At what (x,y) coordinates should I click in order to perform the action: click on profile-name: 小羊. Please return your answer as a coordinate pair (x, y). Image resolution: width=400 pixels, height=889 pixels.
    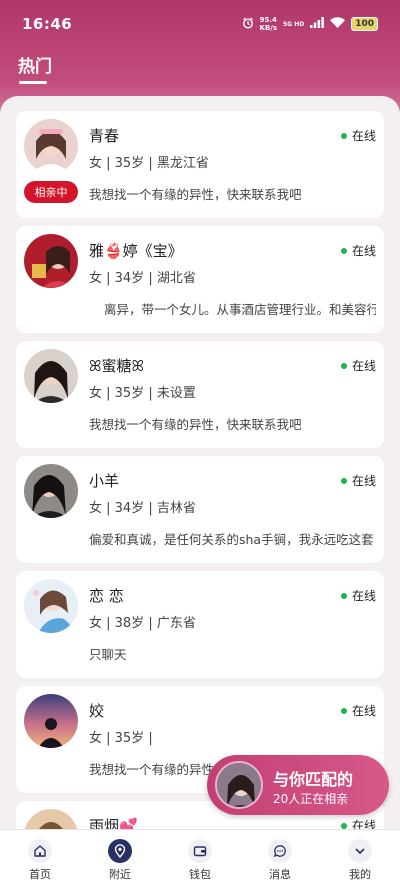
    Looking at the image, I should click on (104, 481).